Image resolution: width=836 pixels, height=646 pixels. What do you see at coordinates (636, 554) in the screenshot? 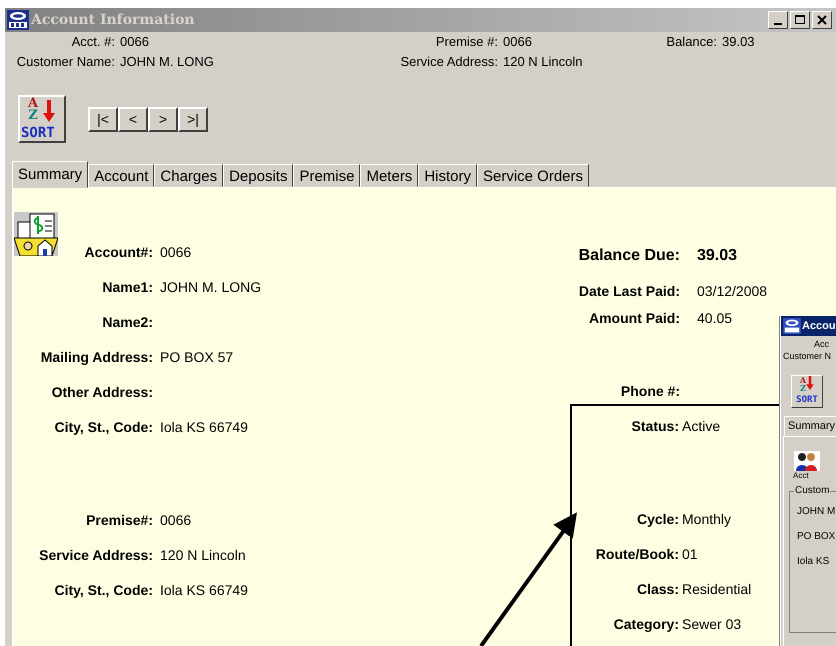
I see `field-label: Route/Book:` at bounding box center [636, 554].